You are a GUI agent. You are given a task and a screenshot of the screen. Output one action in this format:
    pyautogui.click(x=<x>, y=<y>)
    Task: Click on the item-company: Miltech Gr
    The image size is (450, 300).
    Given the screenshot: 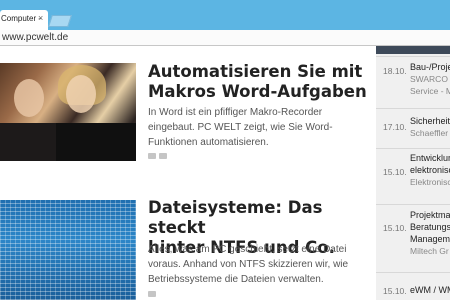 What is the action you would take?
    pyautogui.click(x=429, y=251)
    